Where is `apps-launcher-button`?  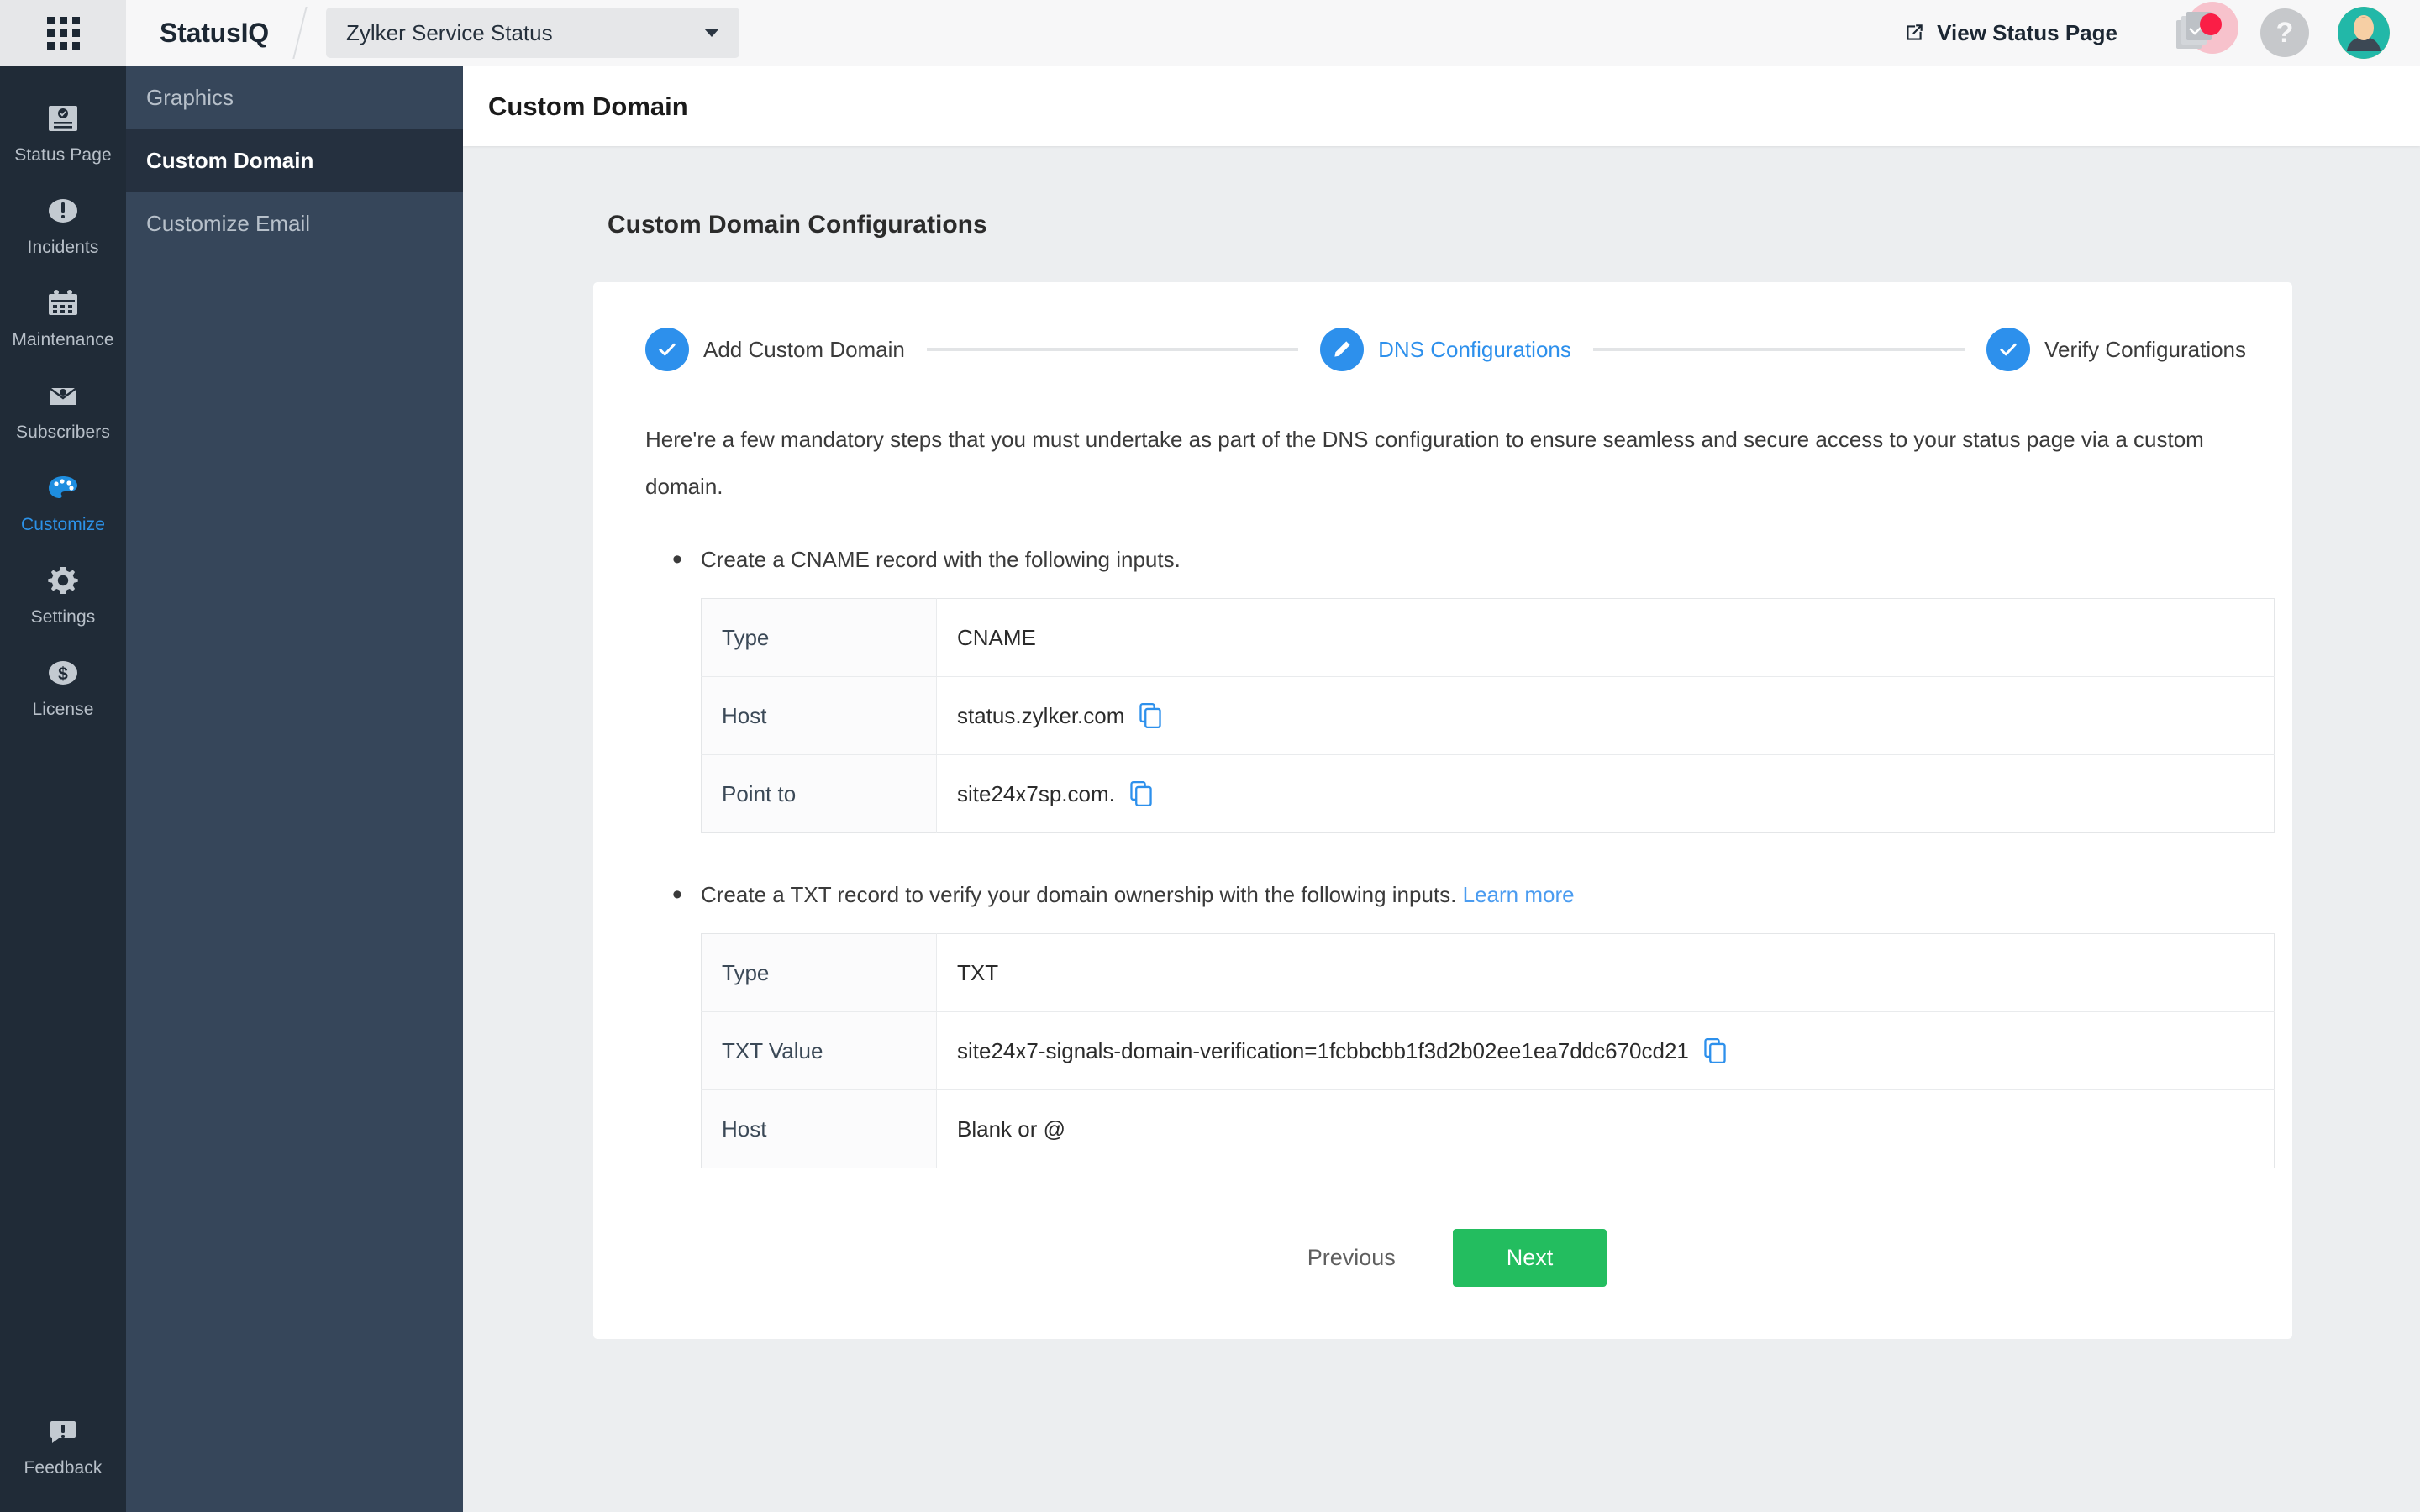
apps-launcher-button is located at coordinates (63, 33).